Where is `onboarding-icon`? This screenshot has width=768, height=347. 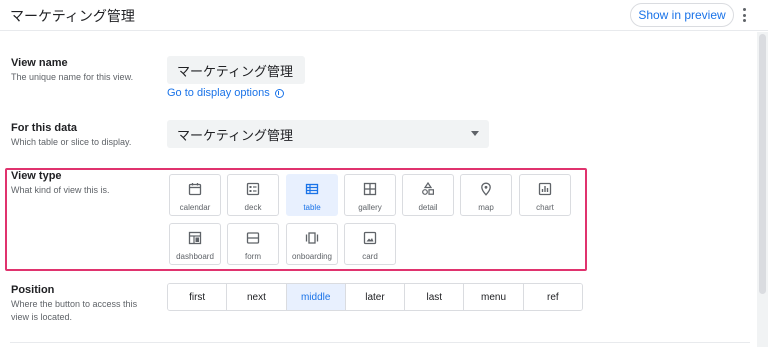
onboarding-icon is located at coordinates (312, 238).